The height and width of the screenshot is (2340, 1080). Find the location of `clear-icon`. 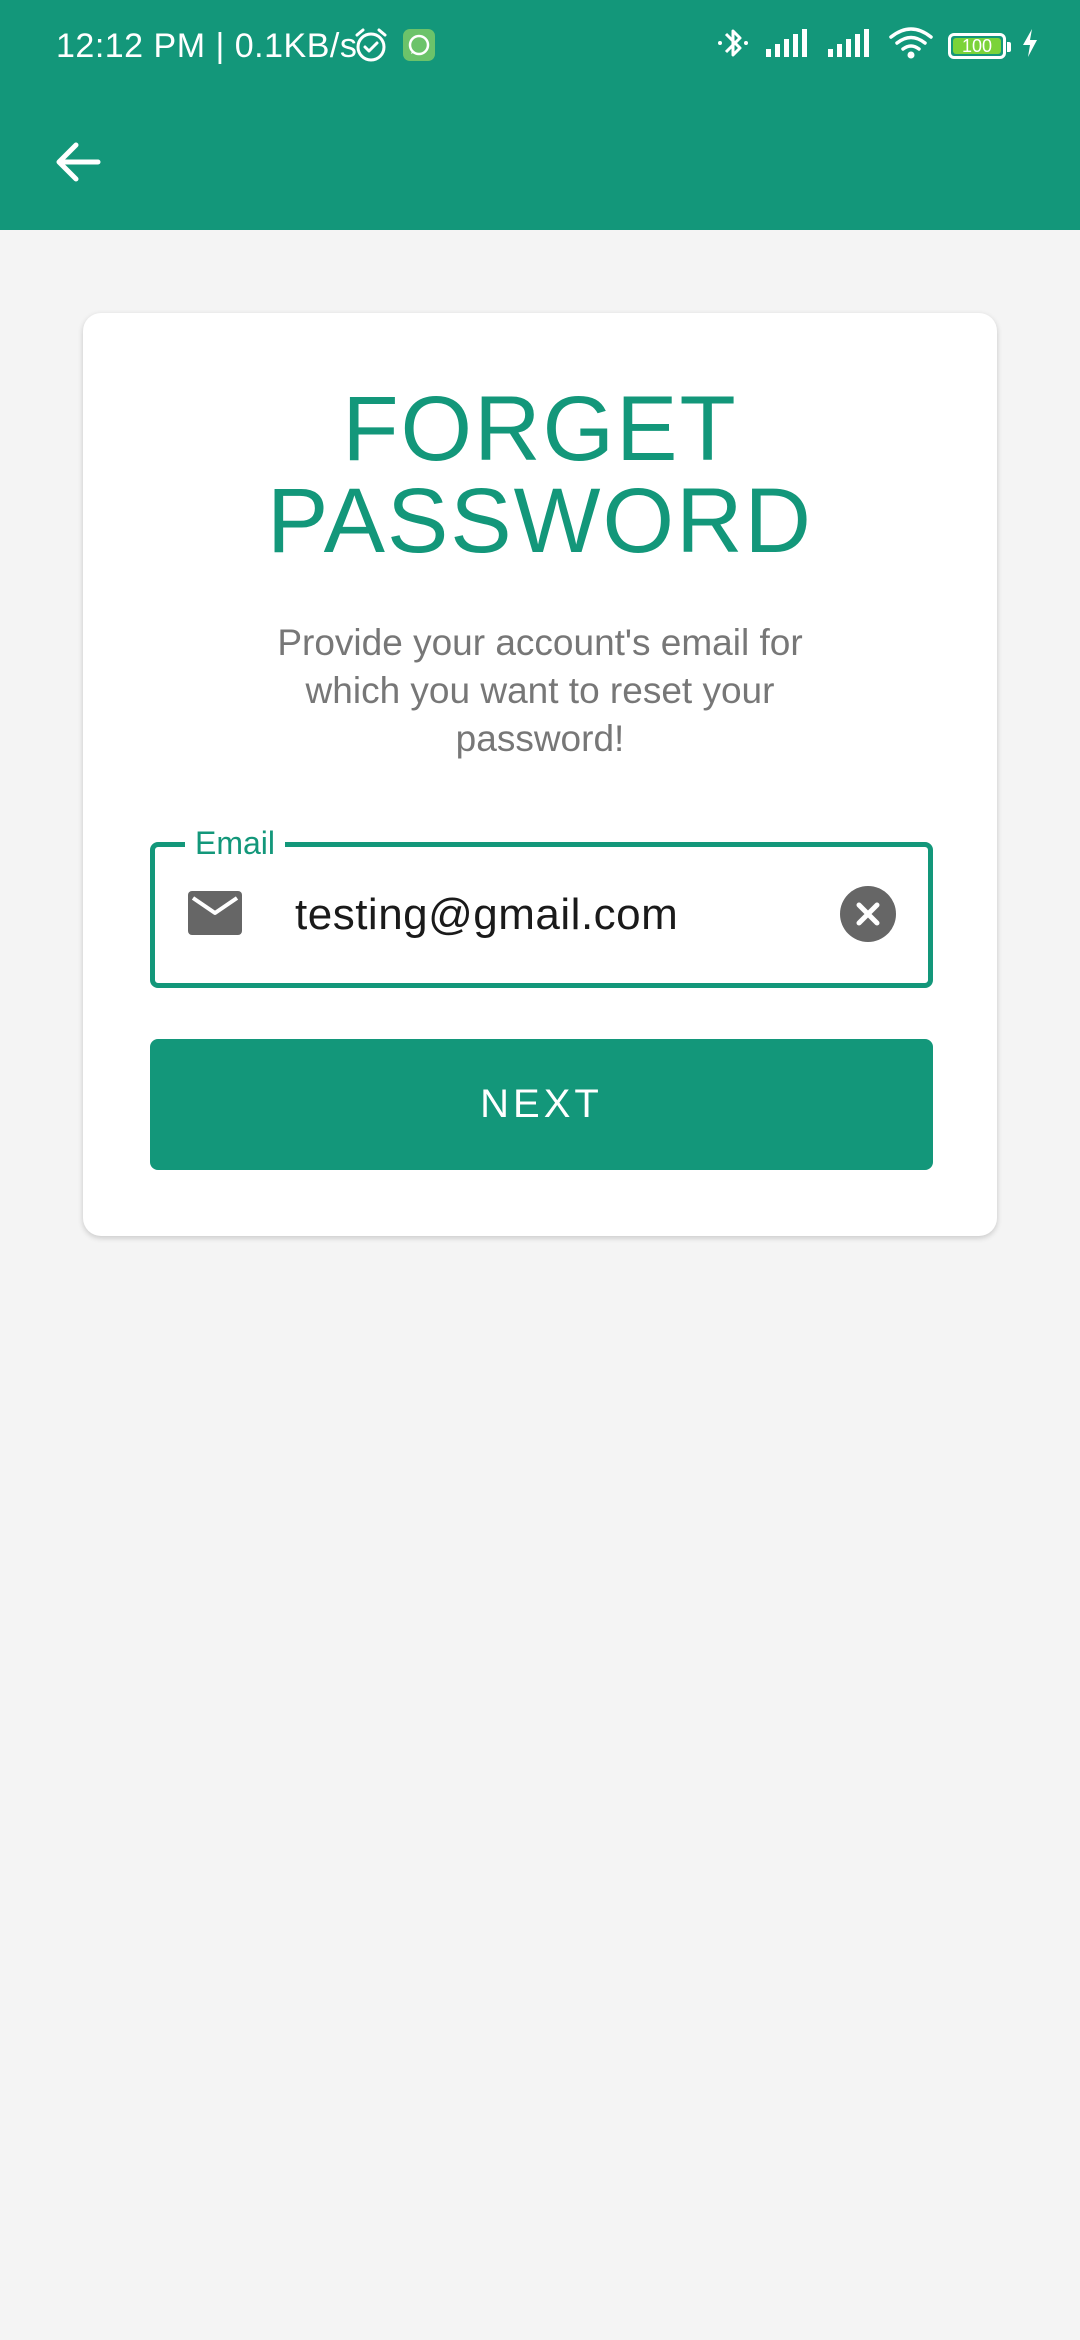

clear-icon is located at coordinates (868, 914).